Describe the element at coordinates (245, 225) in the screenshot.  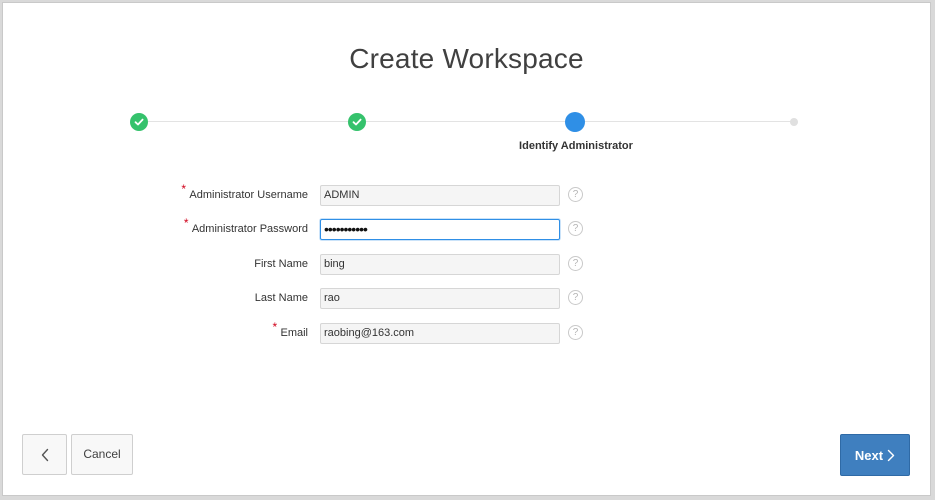
I see `password-label: * Administrator Password` at that location.